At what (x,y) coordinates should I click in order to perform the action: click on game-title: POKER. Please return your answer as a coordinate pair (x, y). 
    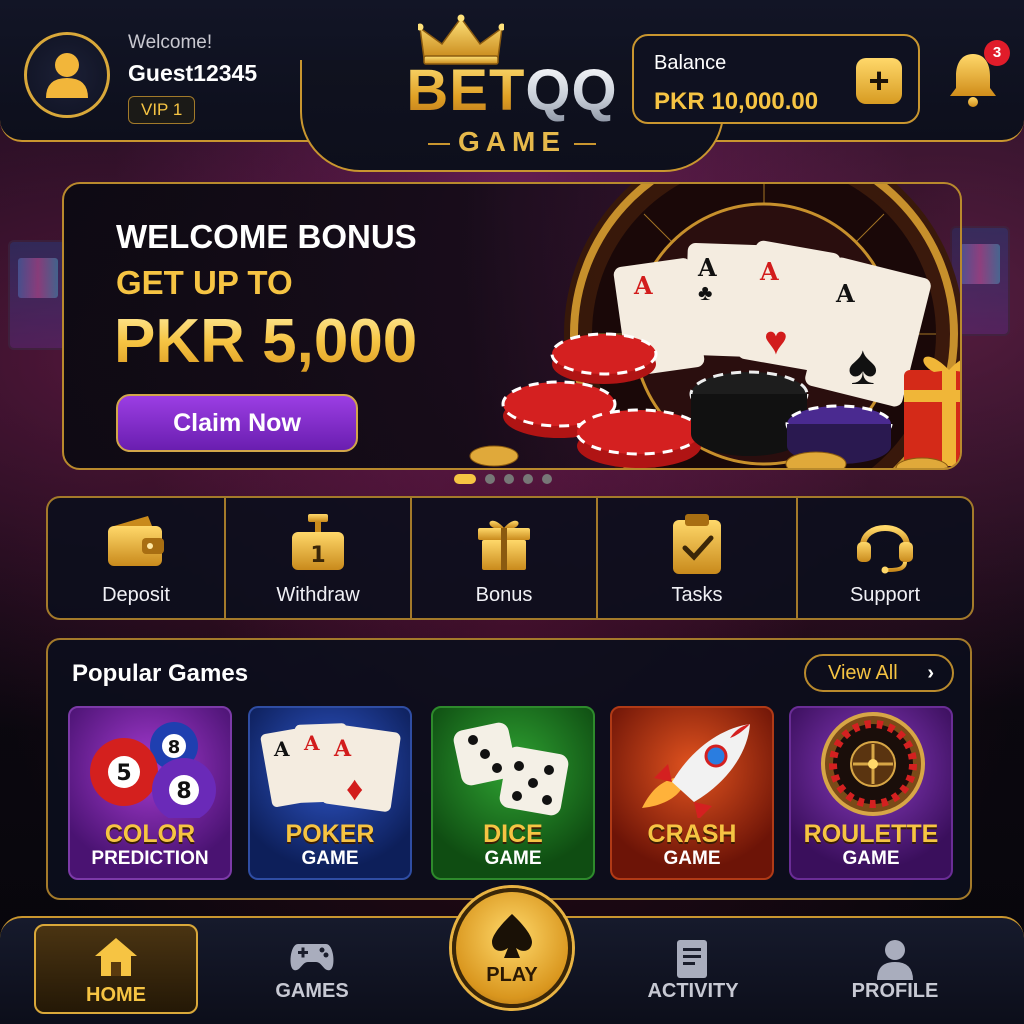
    Looking at the image, I should click on (330, 834).